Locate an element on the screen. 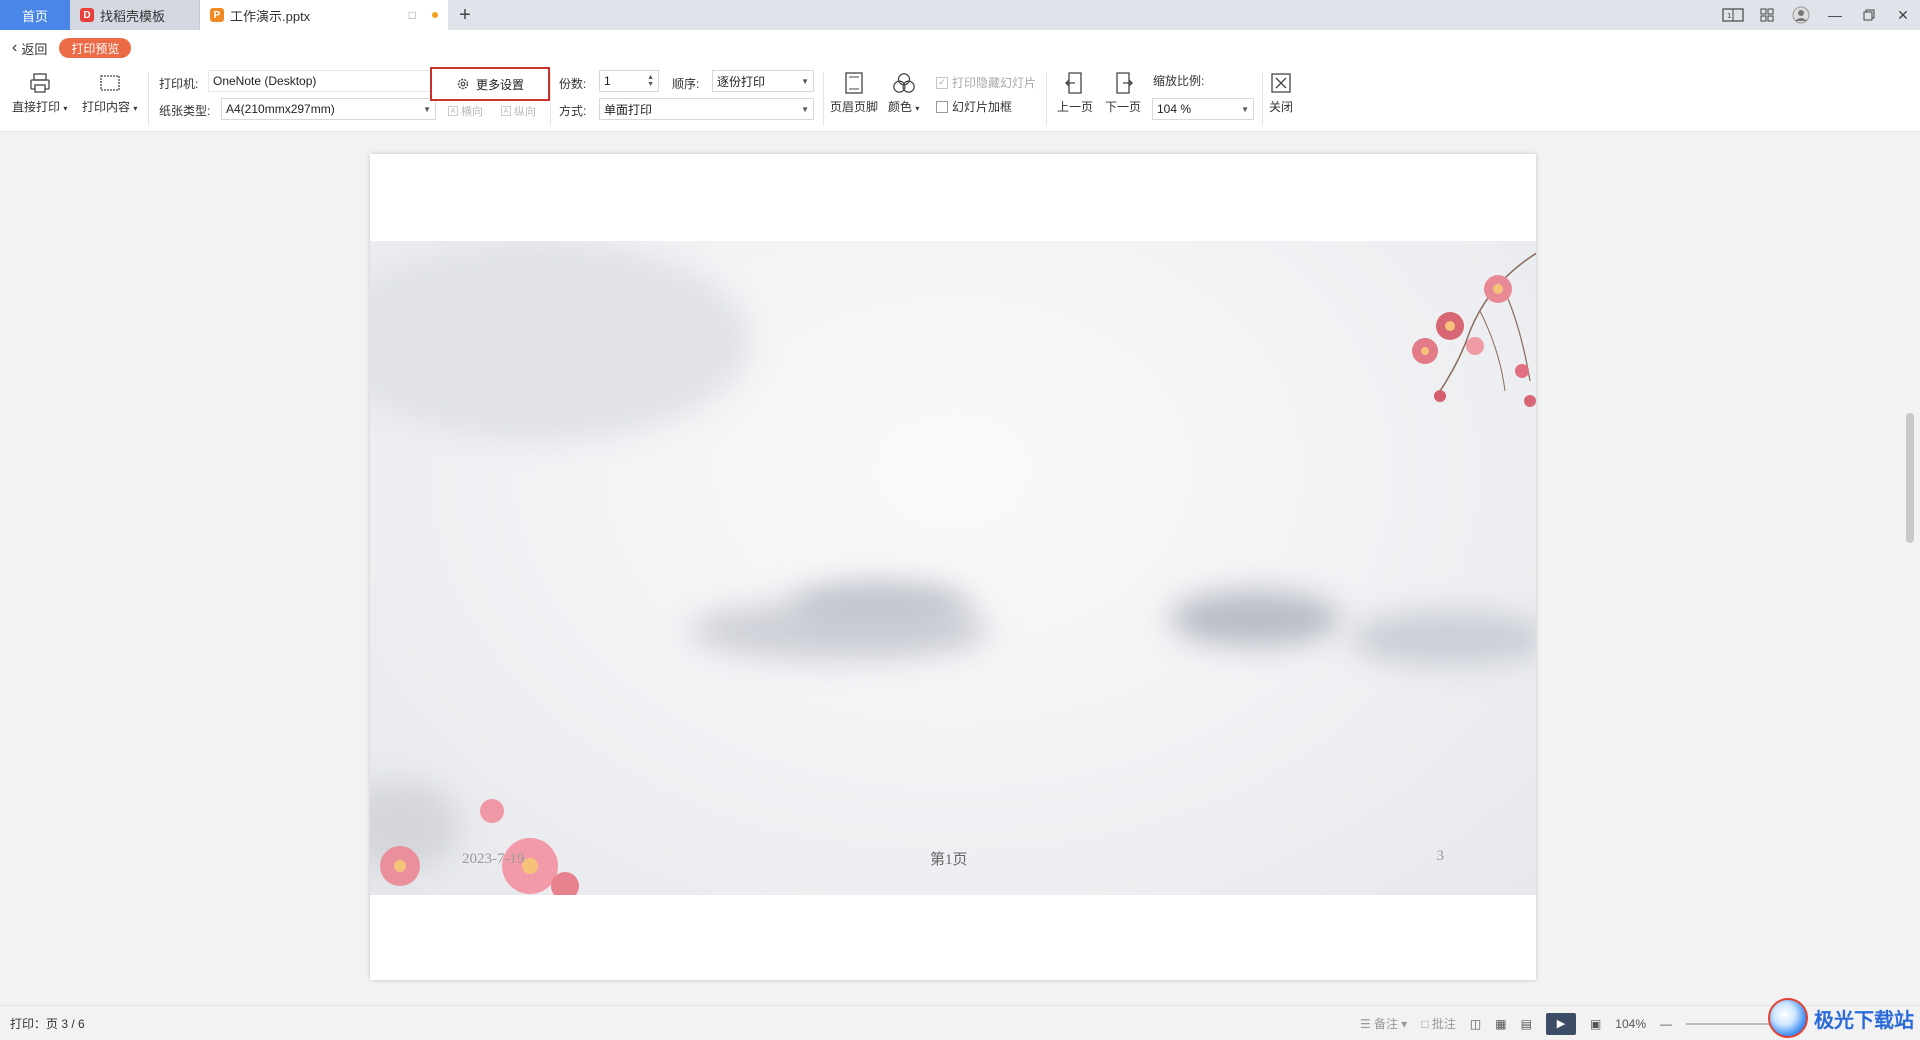 The image size is (1920, 1040). landscape-label: 横向 is located at coordinates (472, 112).